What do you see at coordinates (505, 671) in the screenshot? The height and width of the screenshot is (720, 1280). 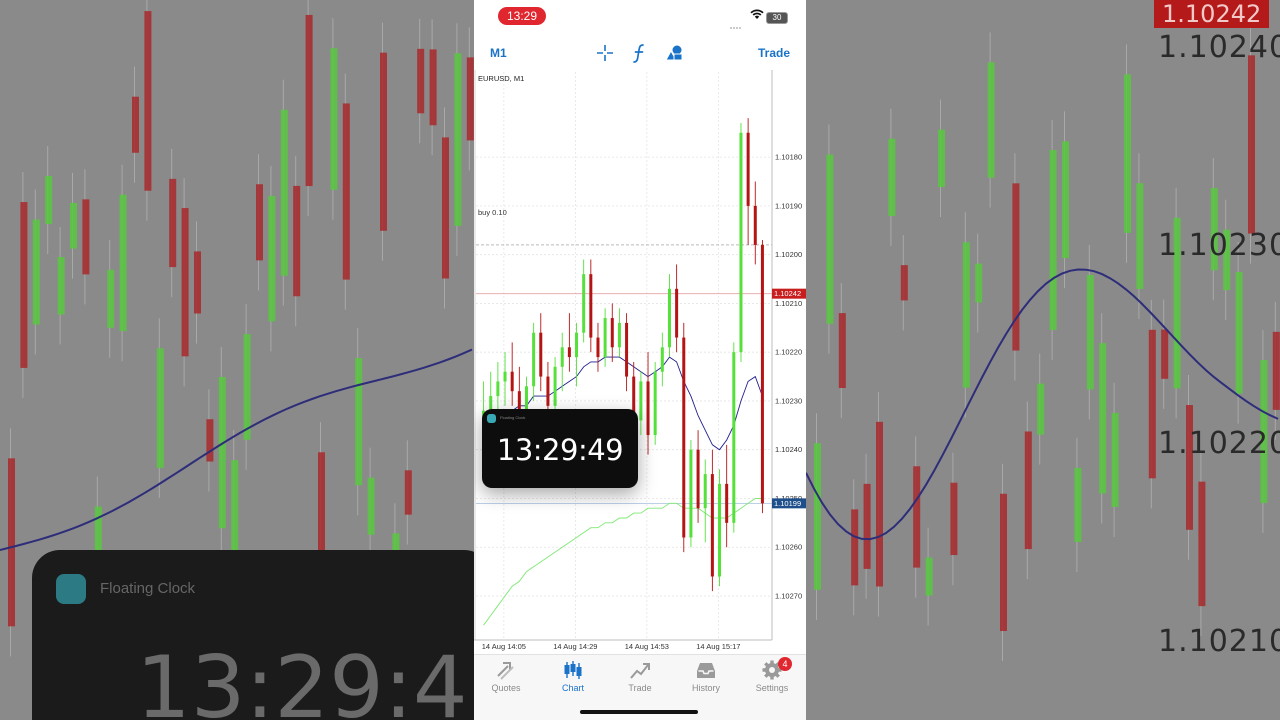 I see `quotes-icon` at bounding box center [505, 671].